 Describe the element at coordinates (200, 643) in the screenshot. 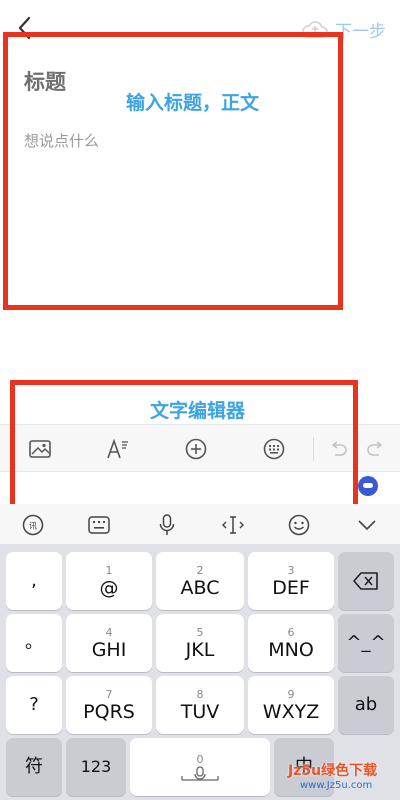

I see `key-5: 5 JKL` at that location.